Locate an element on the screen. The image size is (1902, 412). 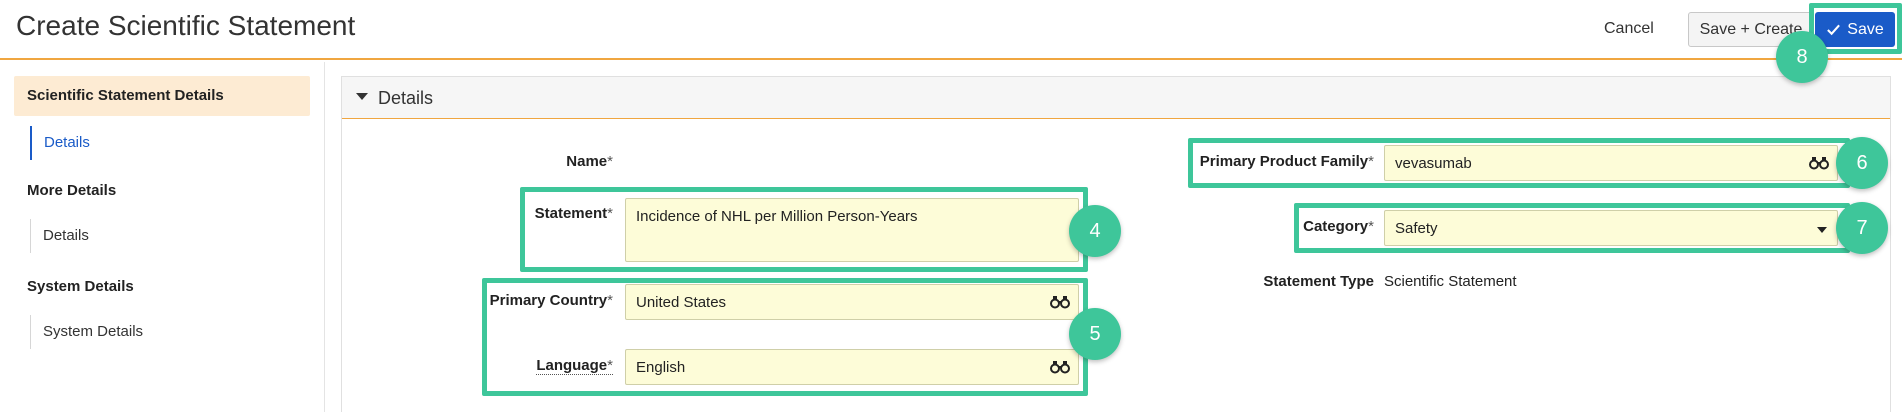
sidebar-item-details: Details is located at coordinates (60, 143).